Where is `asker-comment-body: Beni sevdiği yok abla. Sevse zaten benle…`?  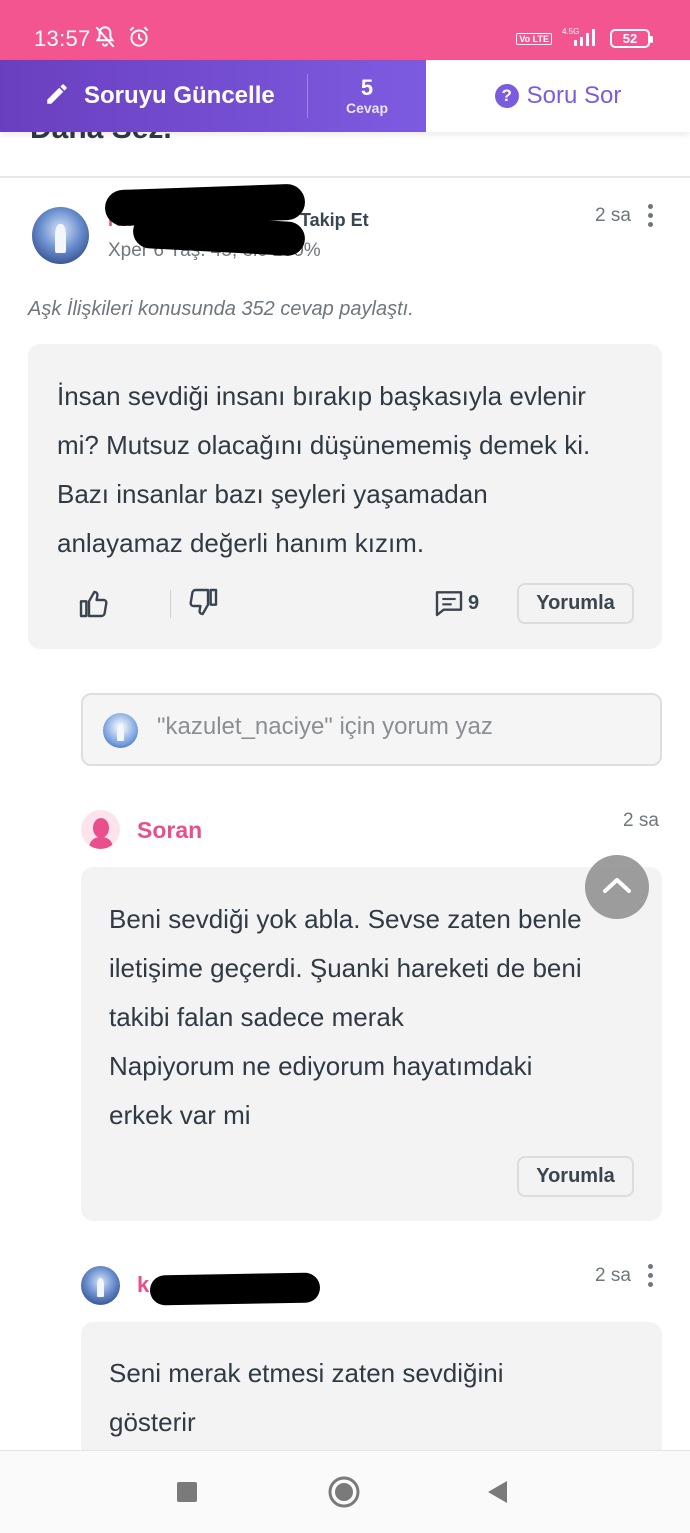 asker-comment-body: Beni sevdiği yok abla. Sevse zaten benle… is located at coordinates (345, 1017).